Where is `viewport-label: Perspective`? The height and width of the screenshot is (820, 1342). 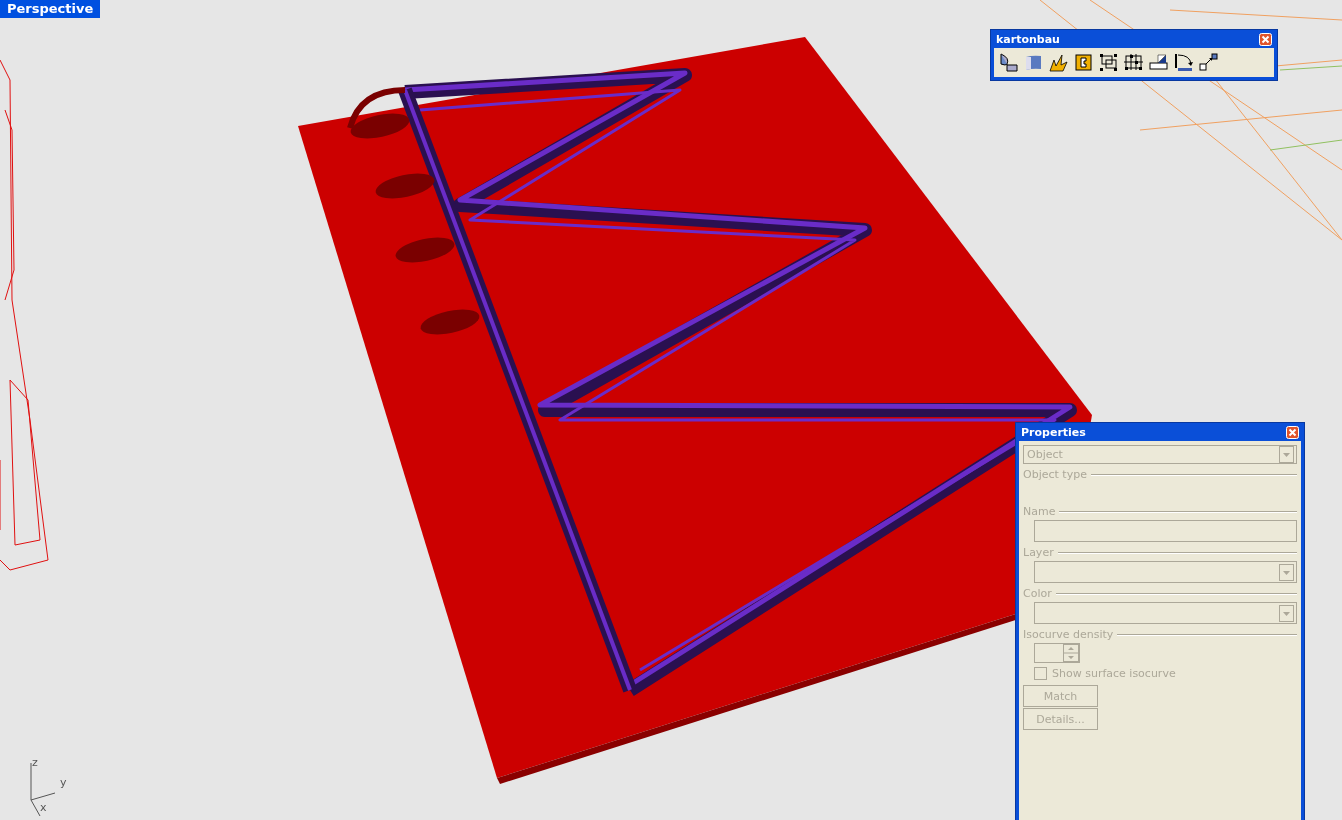 viewport-label: Perspective is located at coordinates (50, 9).